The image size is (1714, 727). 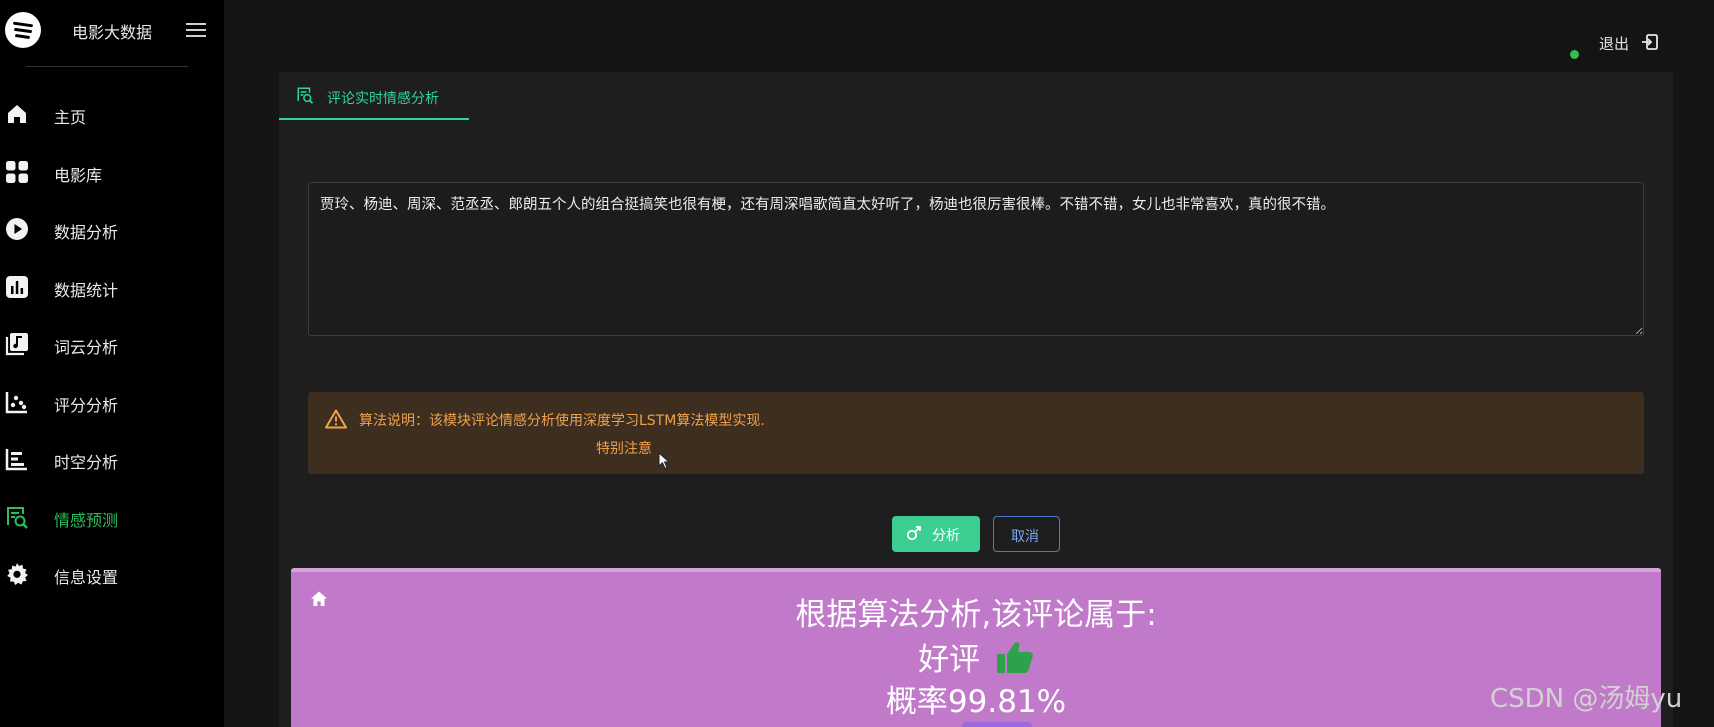 What do you see at coordinates (1614, 43) in the screenshot?
I see `logout-link: 退出` at bounding box center [1614, 43].